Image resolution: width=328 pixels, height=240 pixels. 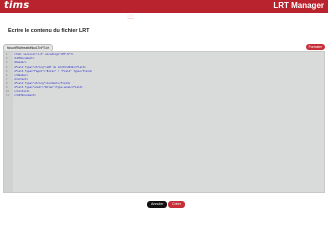 I want to click on line-number: 5, so click(x=7, y=71).